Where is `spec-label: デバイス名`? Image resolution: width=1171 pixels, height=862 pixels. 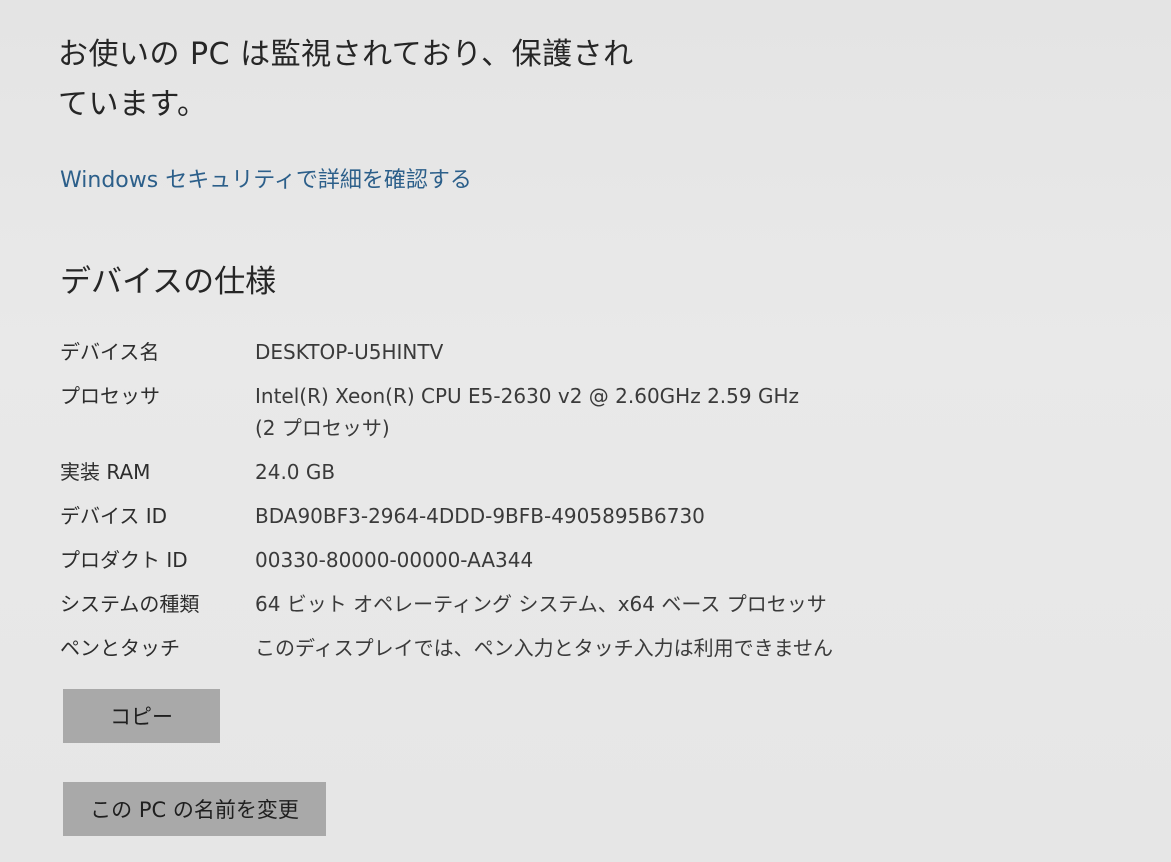
spec-label: デバイス名 is located at coordinates (110, 352).